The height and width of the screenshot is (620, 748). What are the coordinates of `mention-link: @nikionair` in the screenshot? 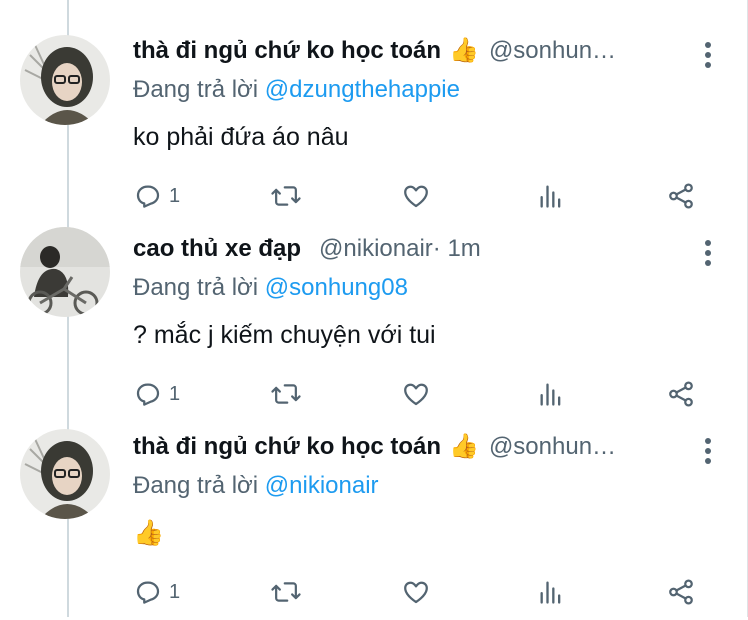 It's located at (322, 485).